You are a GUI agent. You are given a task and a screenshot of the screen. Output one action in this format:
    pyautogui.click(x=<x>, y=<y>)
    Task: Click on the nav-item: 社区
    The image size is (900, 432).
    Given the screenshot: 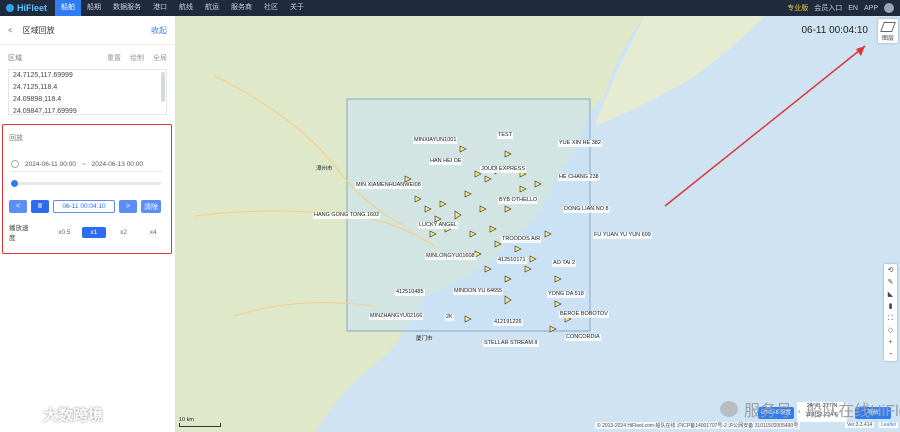 What is the action you would take?
    pyautogui.click(x=271, y=8)
    